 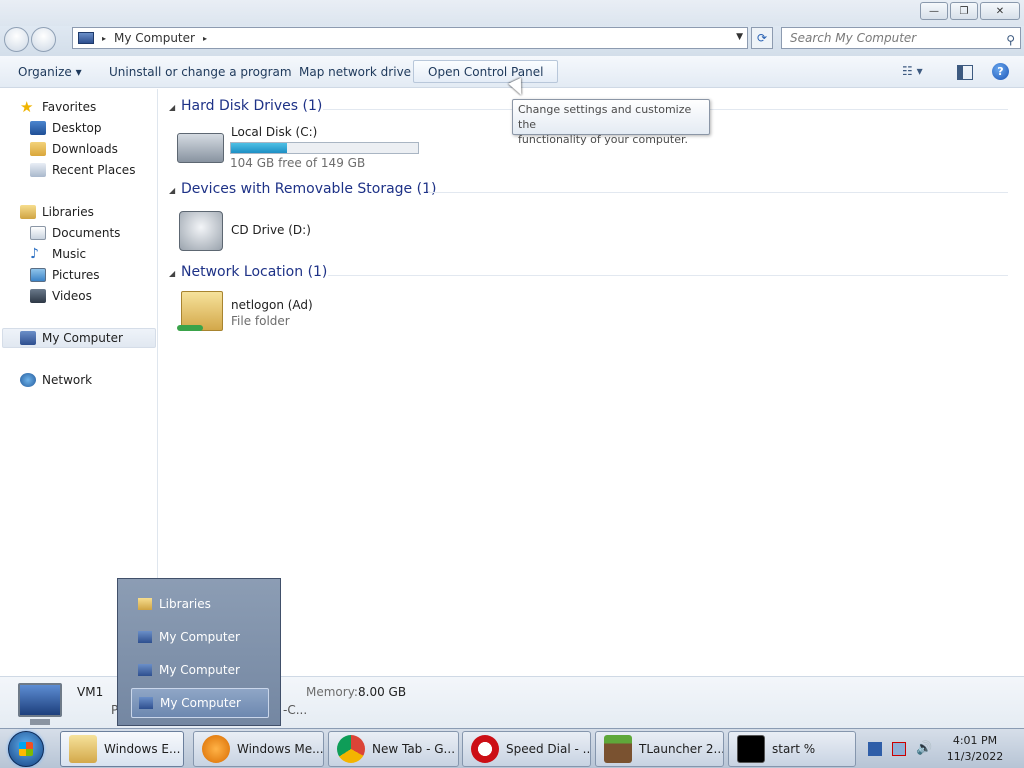 I want to click on address-dropdown-icon: ▼, so click(x=739, y=37).